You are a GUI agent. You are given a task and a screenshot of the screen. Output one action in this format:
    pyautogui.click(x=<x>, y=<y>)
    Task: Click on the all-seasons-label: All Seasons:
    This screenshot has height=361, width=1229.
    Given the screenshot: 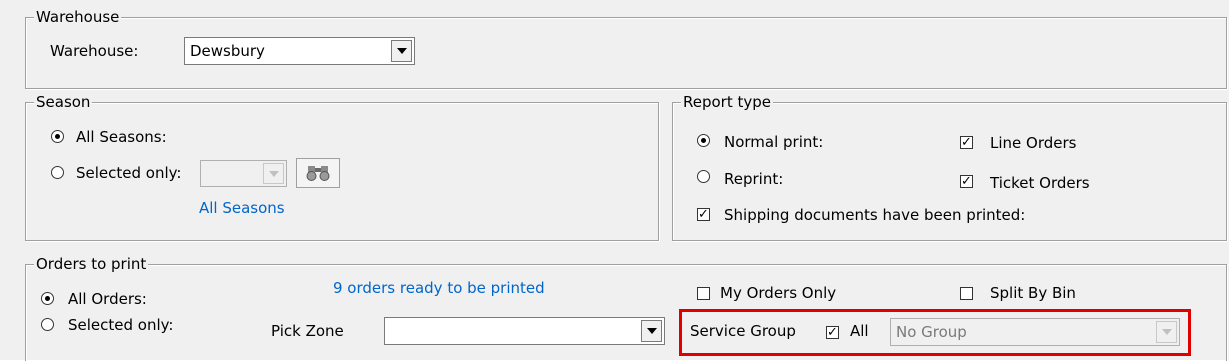 What is the action you would take?
    pyautogui.click(x=121, y=137)
    